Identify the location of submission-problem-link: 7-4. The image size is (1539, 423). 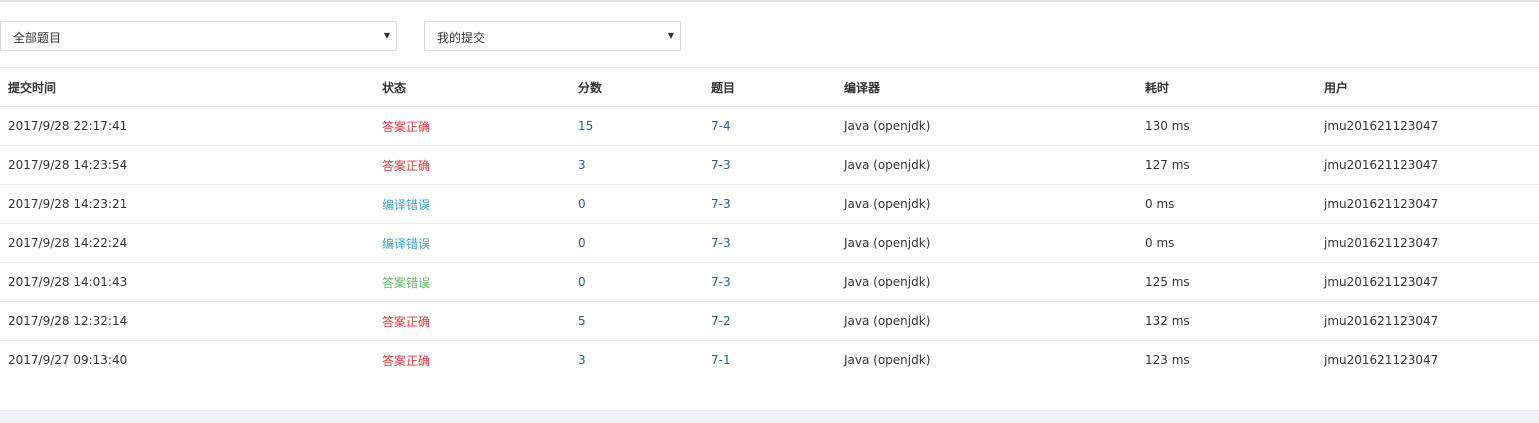
(721, 126).